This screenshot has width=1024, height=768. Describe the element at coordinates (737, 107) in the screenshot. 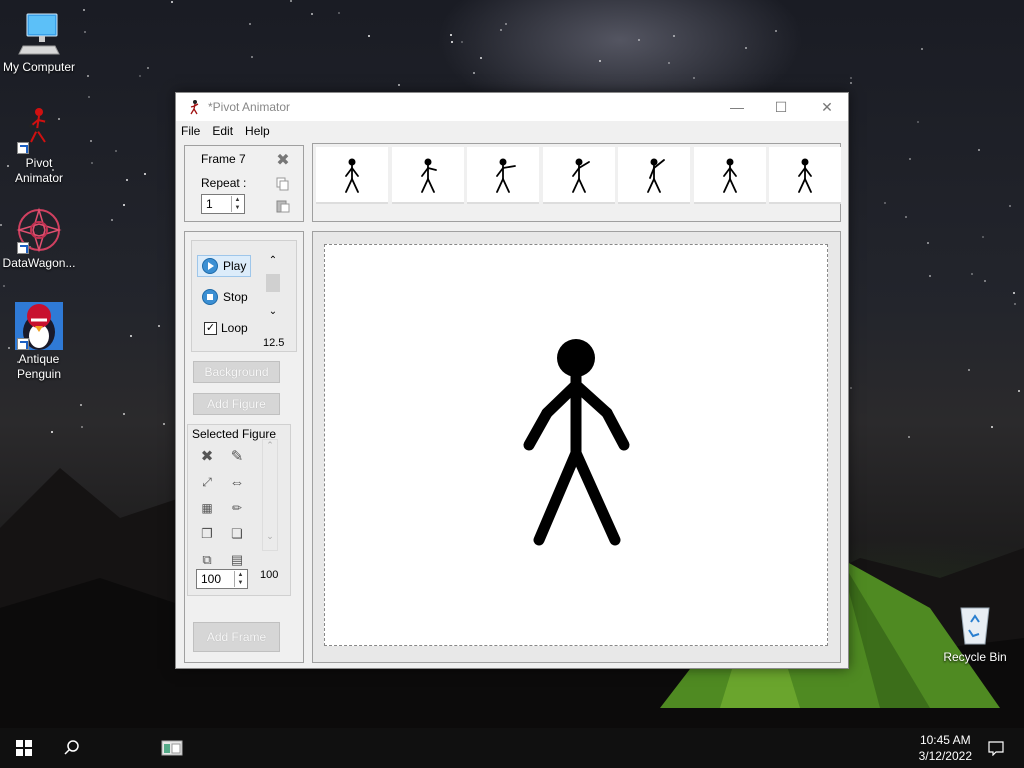

I see `minimize-button: —` at that location.